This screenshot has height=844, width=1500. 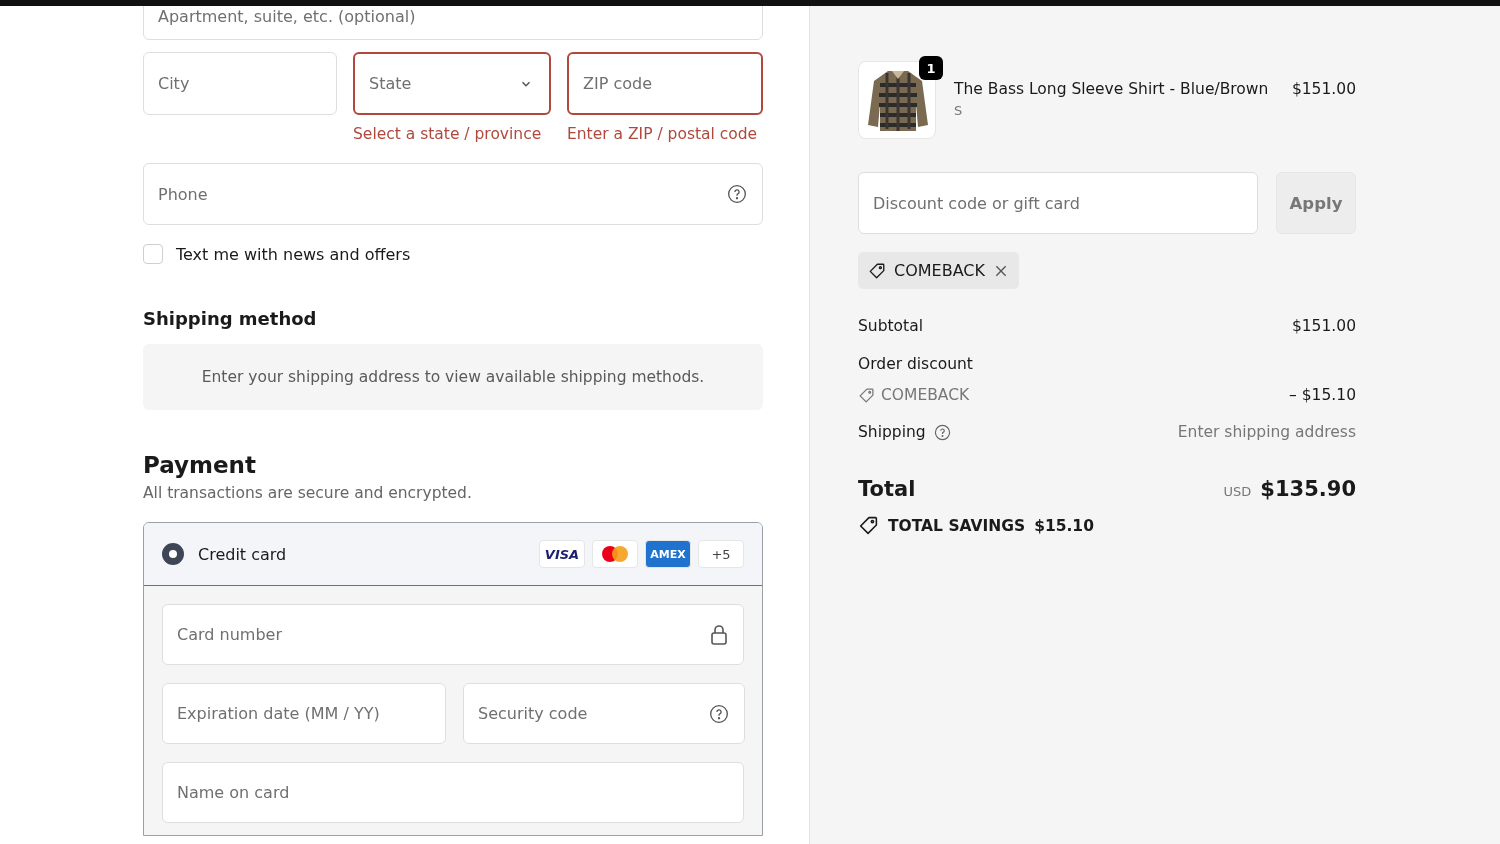 What do you see at coordinates (242, 554) in the screenshot?
I see `payment-method-label: Credit card` at bounding box center [242, 554].